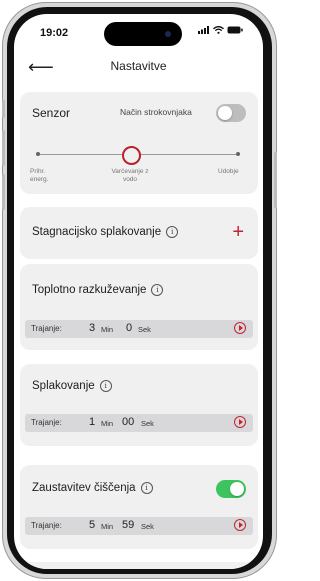 Image resolution: width=320 pixels, height=581 pixels. I want to click on cleaning-stop-duration-row: Trajanje: 5 Min 59 Sek, so click(139, 526).